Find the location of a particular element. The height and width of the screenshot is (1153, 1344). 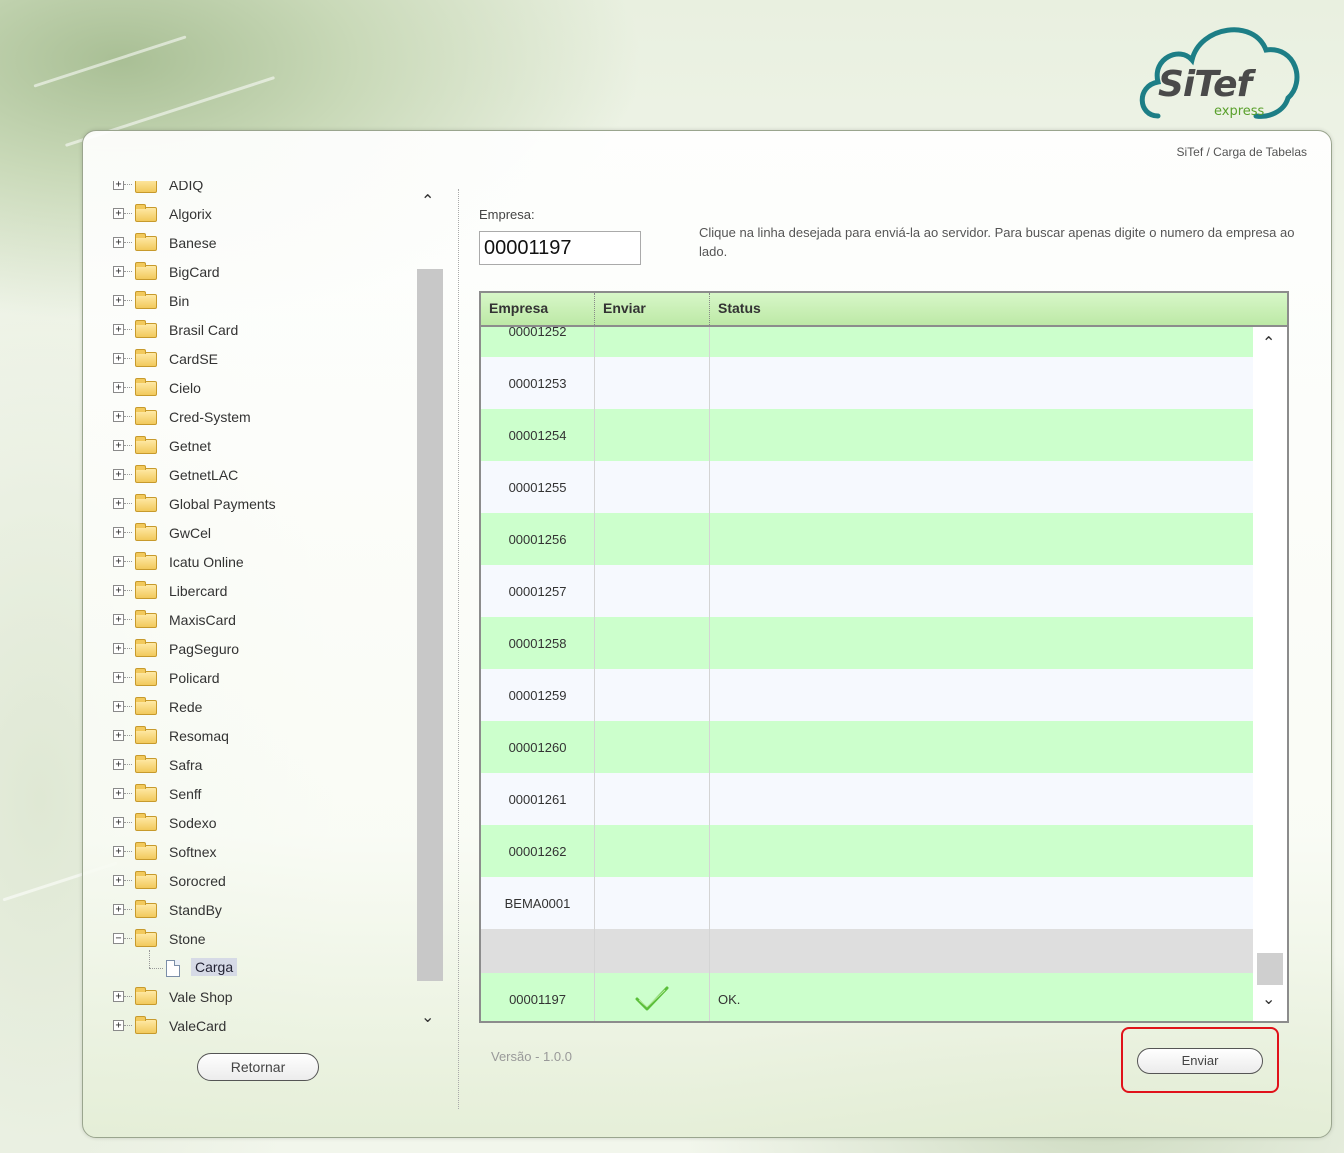

tree-item: + Senff is located at coordinates (271, 794).